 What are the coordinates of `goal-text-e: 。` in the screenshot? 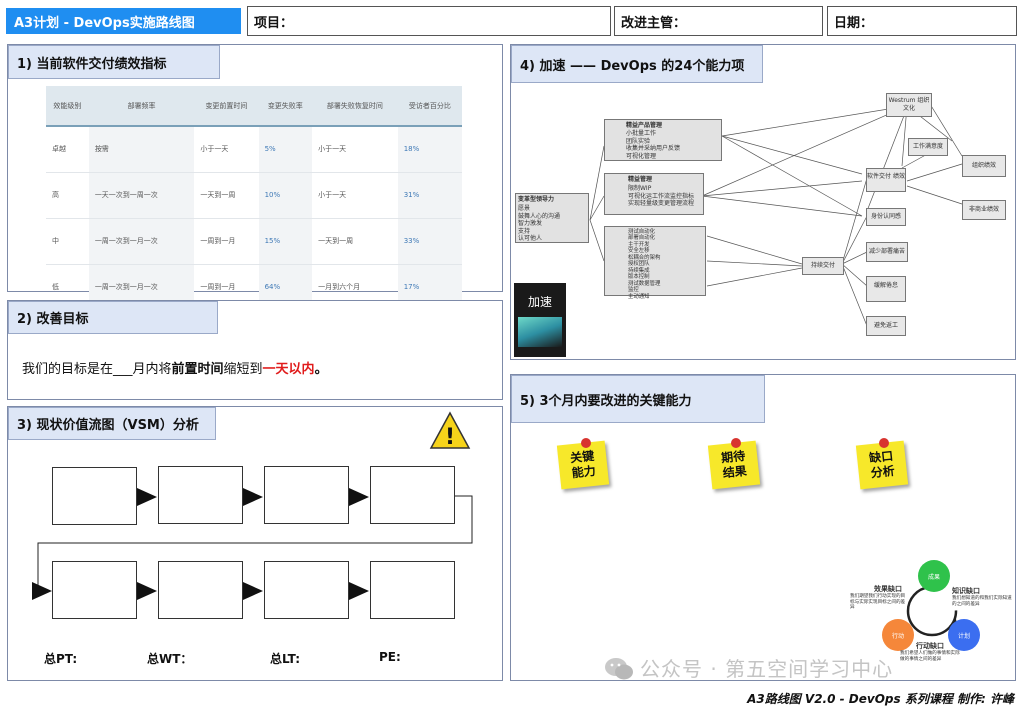 It's located at (321, 369).